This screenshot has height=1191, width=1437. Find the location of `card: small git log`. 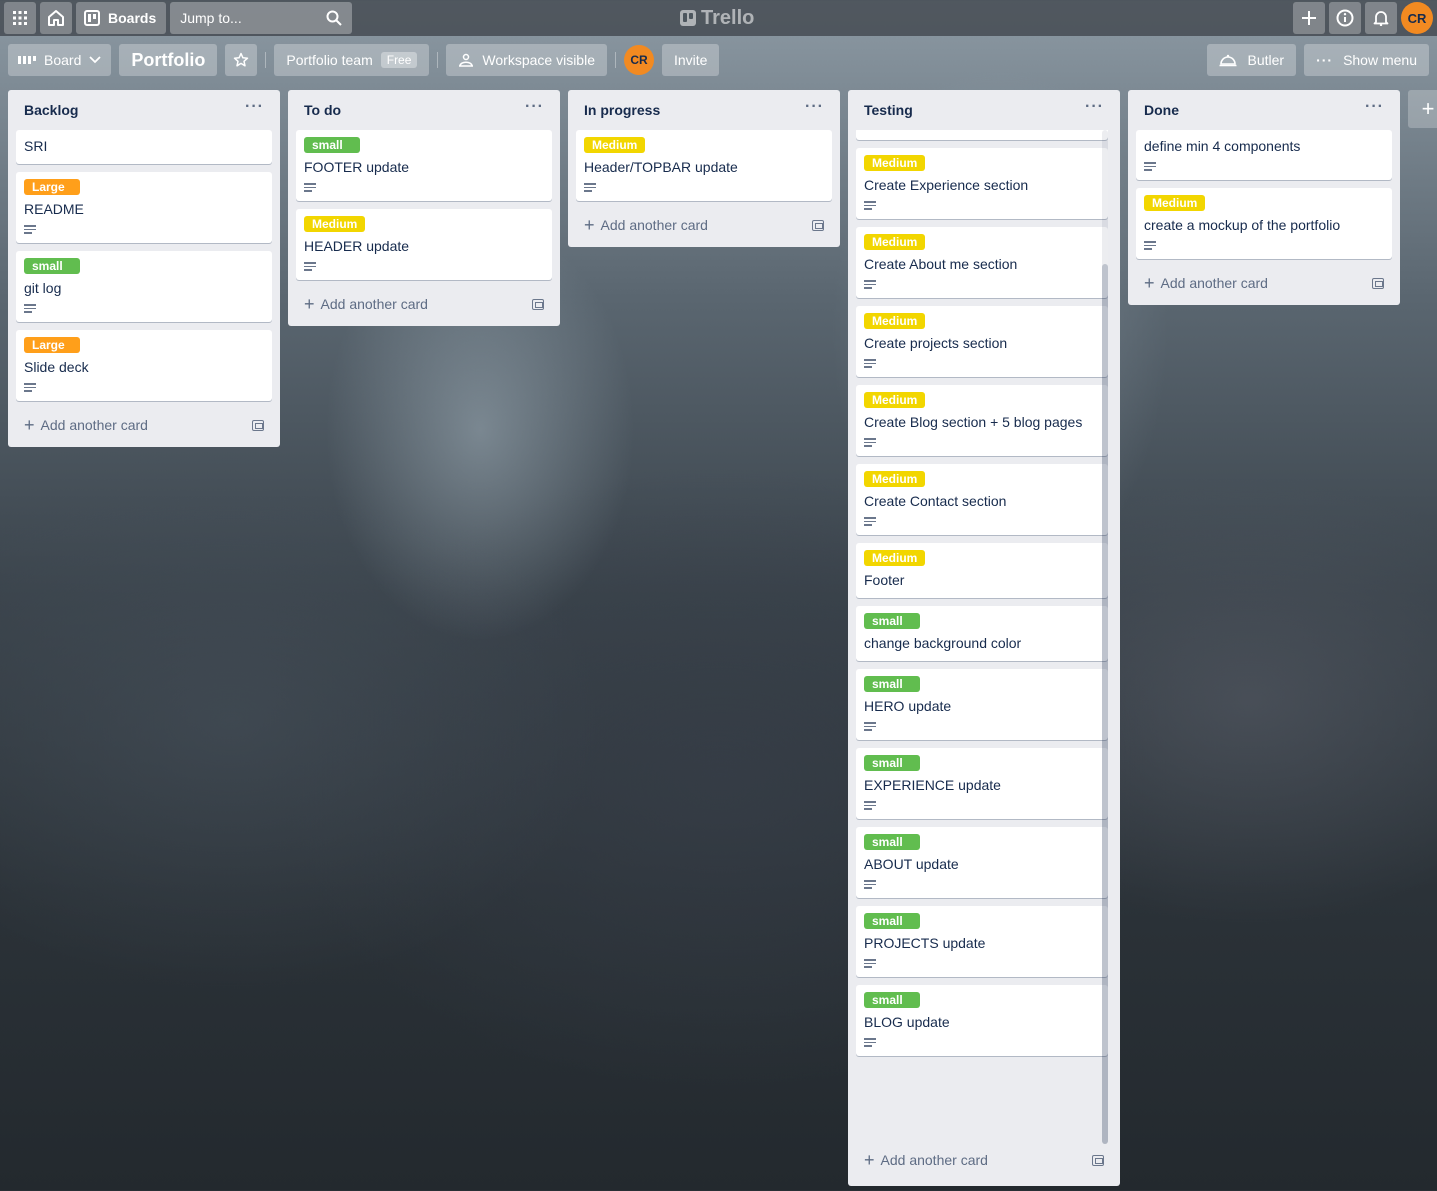

card: small git log is located at coordinates (144, 286).